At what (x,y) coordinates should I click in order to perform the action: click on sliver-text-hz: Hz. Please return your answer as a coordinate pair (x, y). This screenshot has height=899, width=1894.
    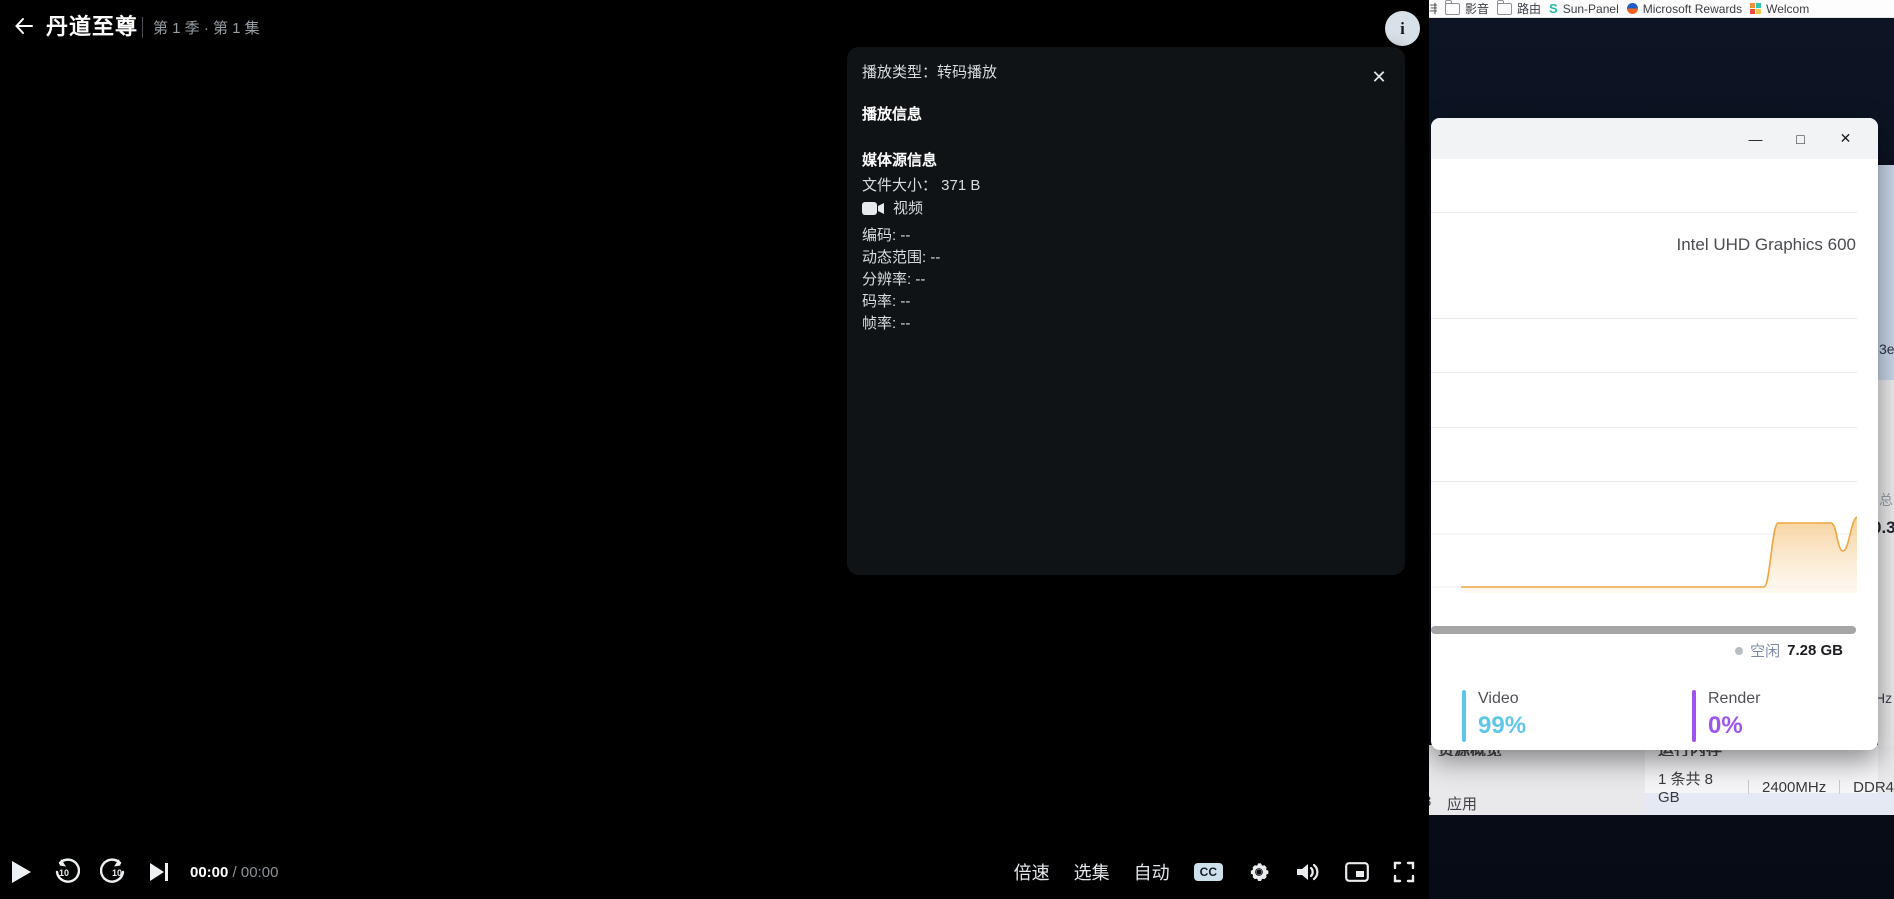
    Looking at the image, I should click on (1885, 698).